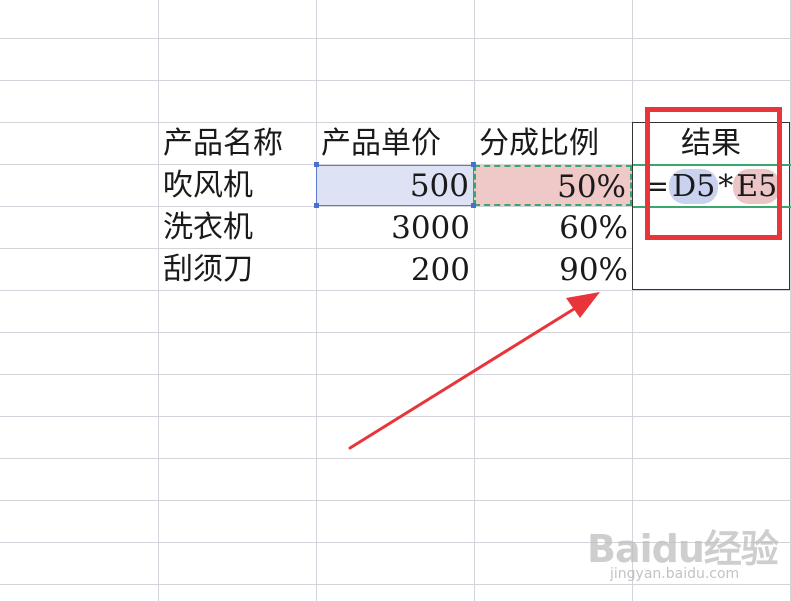 The width and height of the screenshot is (791, 601). Describe the element at coordinates (683, 549) in the screenshot. I see `baidu-watermark-logo: Baidu经验` at that location.